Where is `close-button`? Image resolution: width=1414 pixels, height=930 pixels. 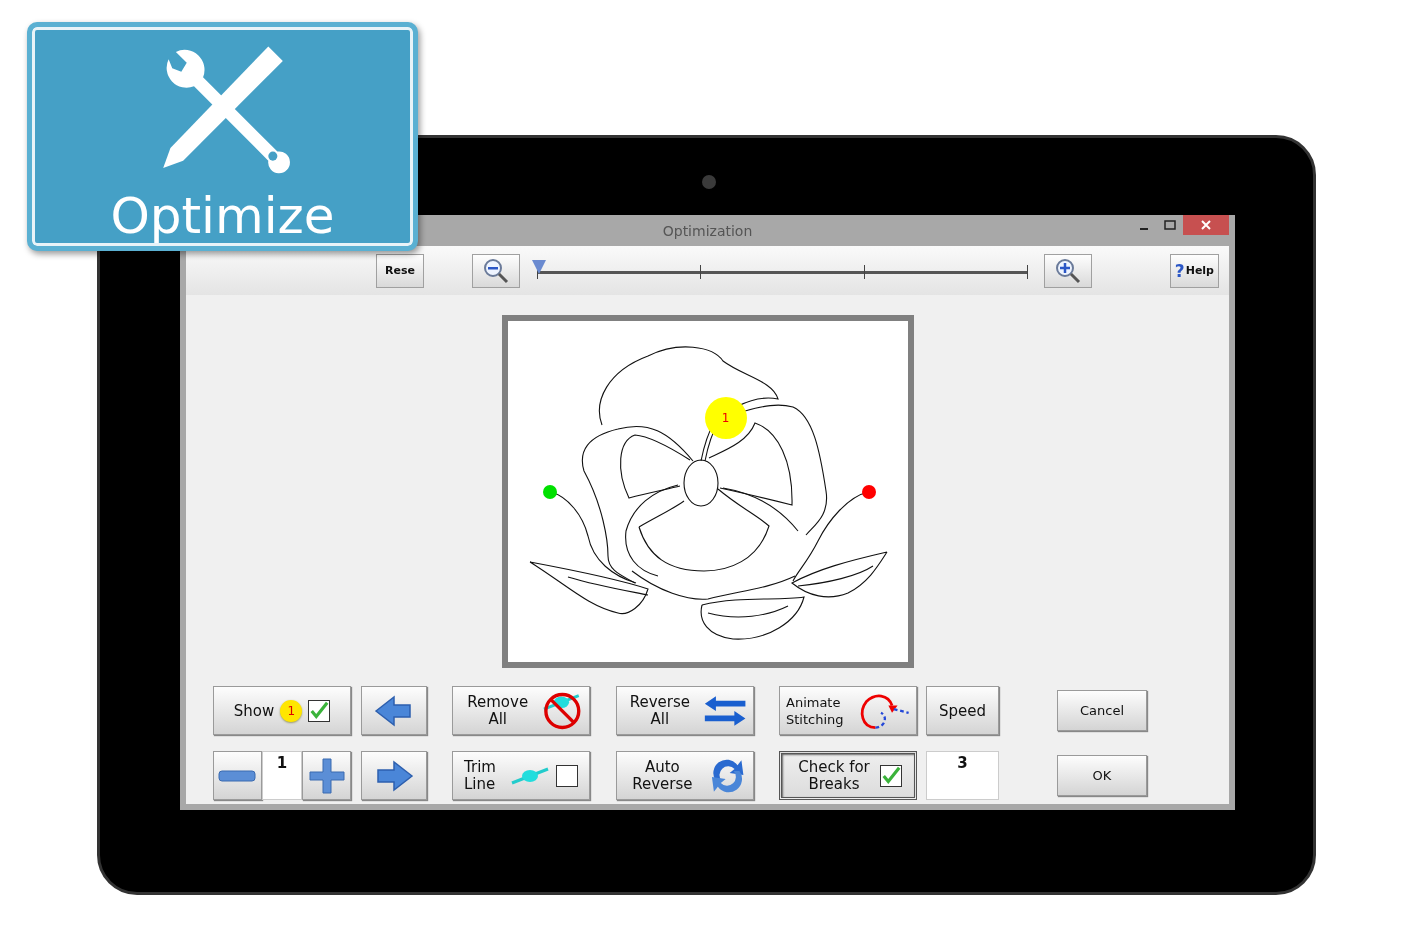
close-button is located at coordinates (1206, 225).